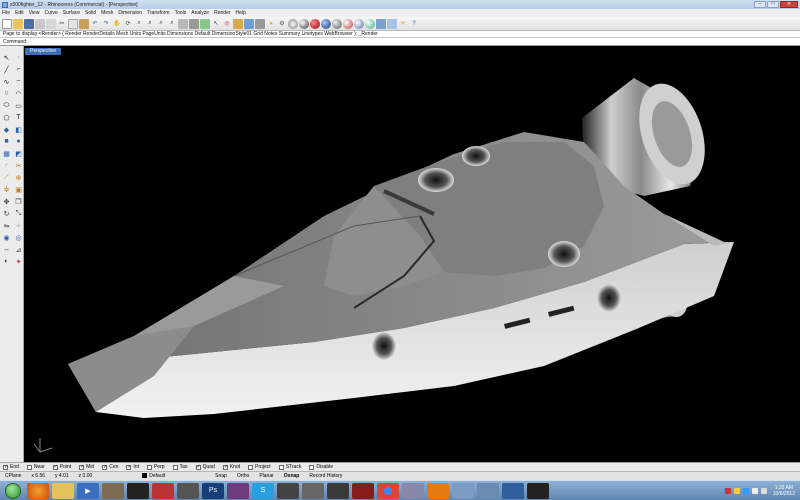 This screenshot has height=500, width=800. What do you see at coordinates (271, 24) in the screenshot?
I see `light-bulb-icon: ●` at bounding box center [271, 24].